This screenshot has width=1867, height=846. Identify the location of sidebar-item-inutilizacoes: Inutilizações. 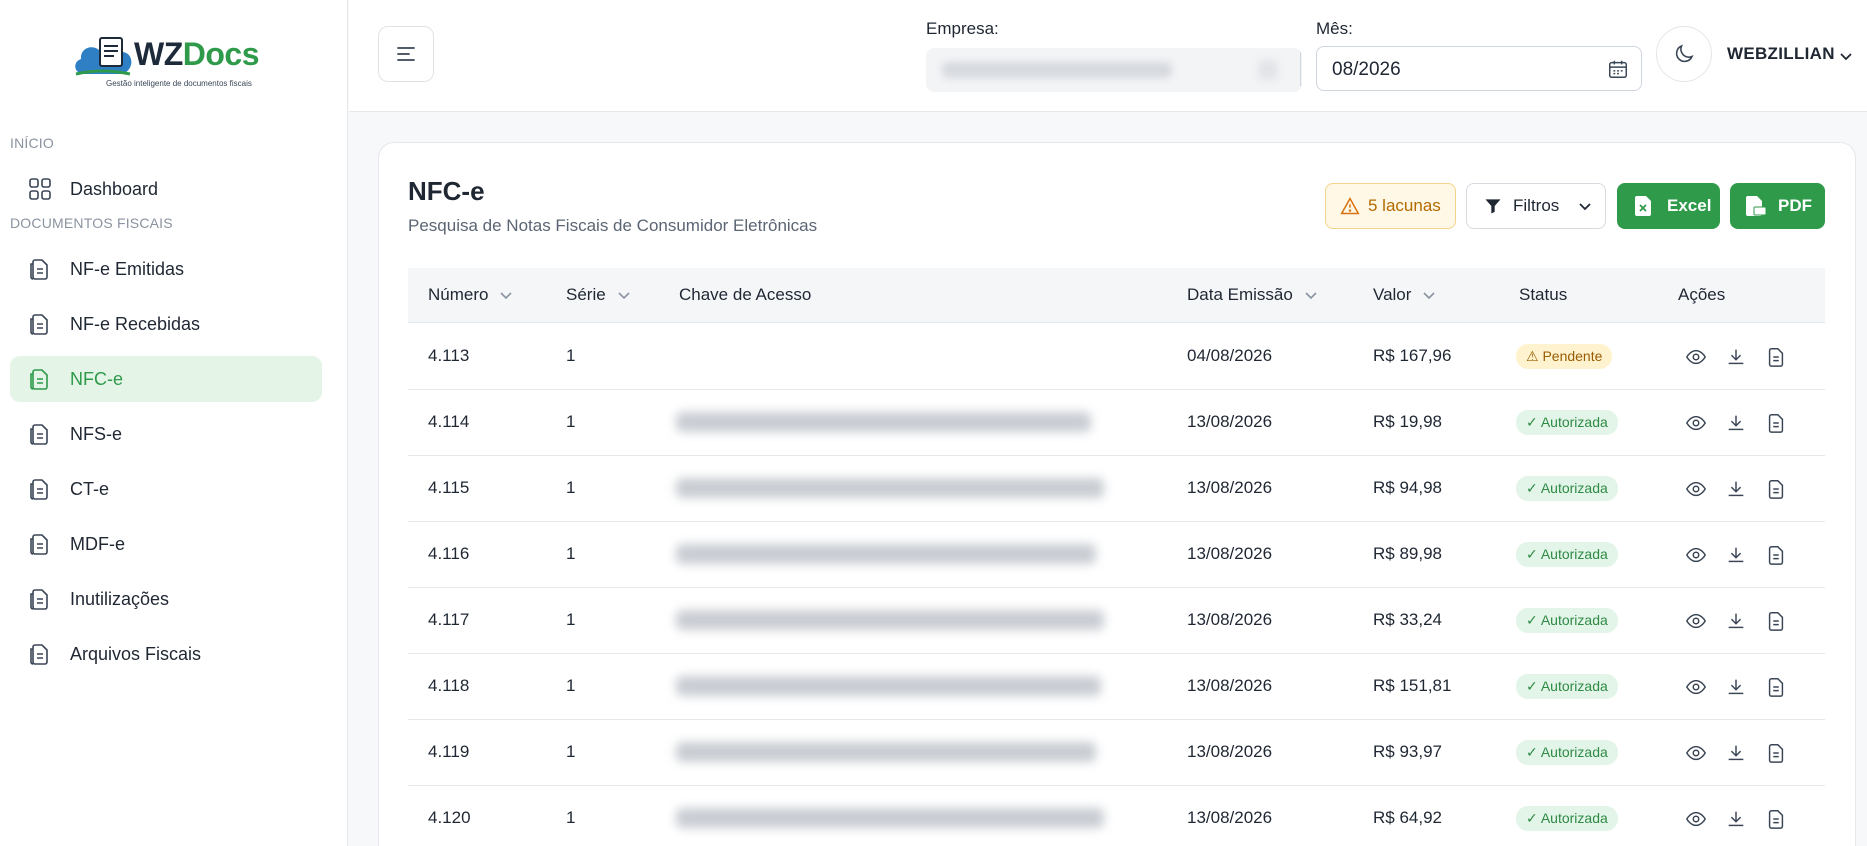
(166, 599).